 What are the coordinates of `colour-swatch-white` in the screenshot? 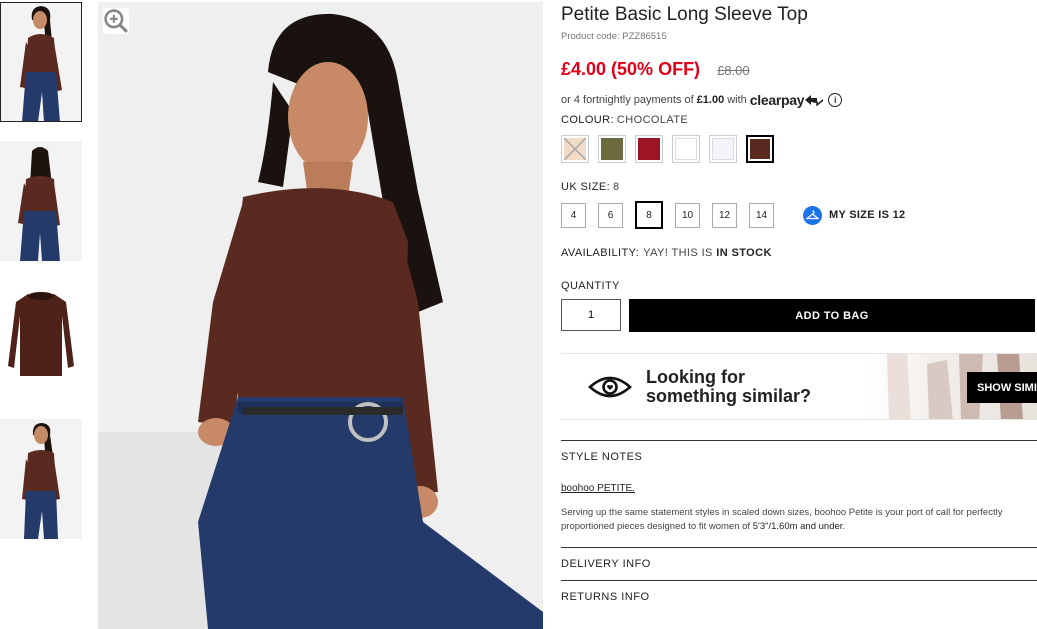 It's located at (686, 149).